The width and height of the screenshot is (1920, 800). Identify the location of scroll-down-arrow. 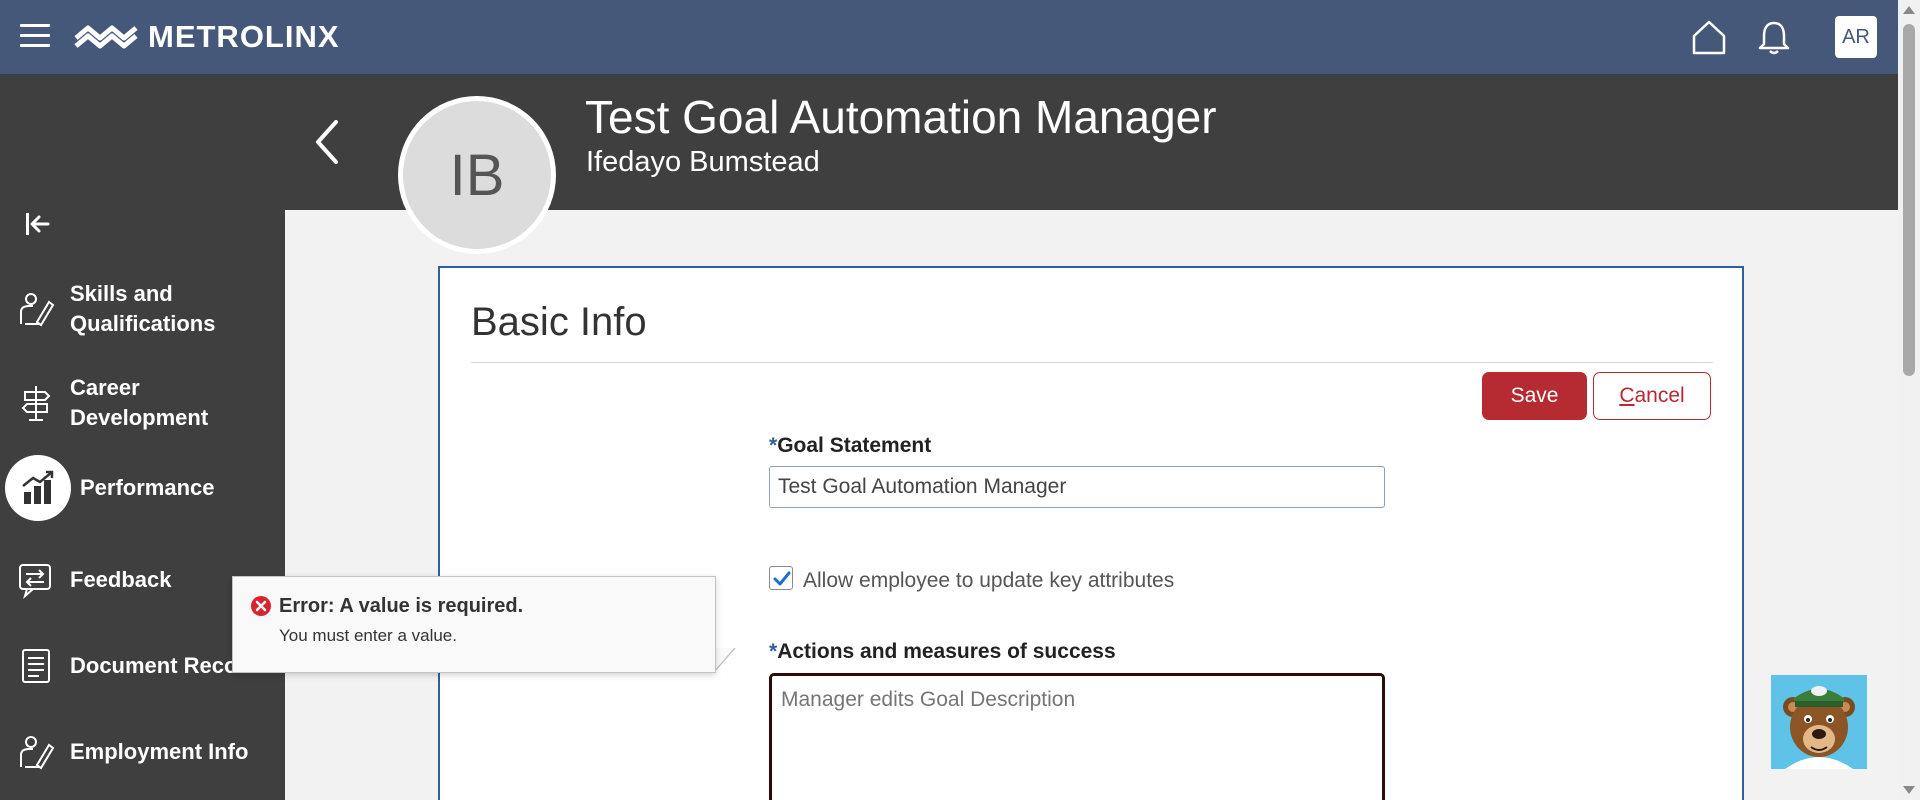
(1909, 790).